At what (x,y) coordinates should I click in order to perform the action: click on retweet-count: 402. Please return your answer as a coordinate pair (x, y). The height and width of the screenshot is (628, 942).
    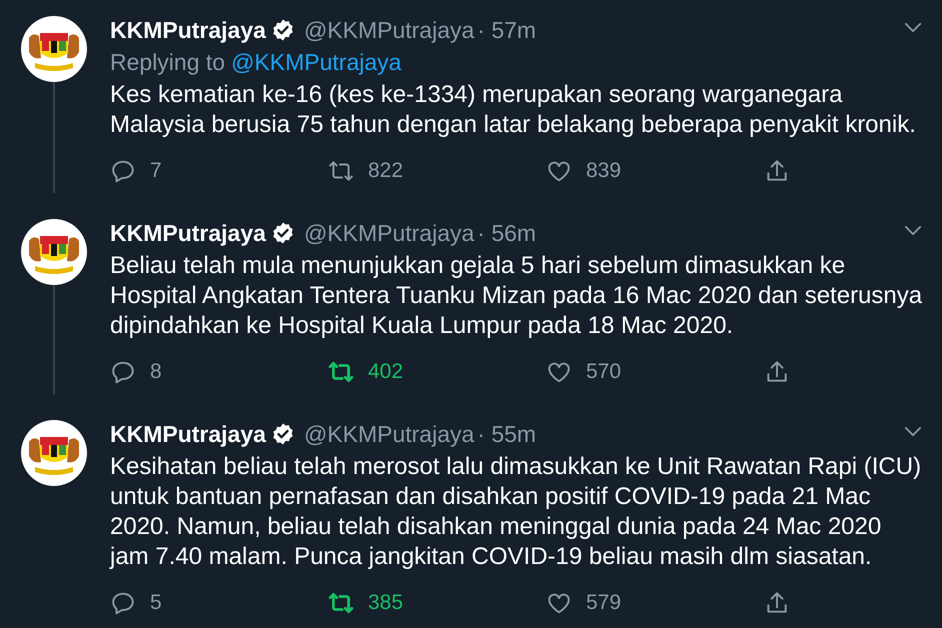
    Looking at the image, I should click on (386, 372).